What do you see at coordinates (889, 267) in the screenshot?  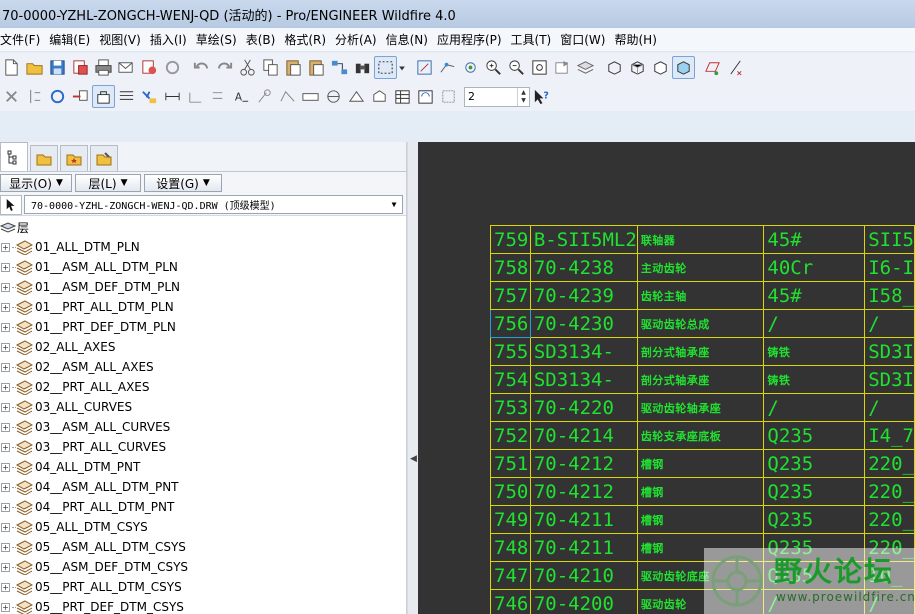 I see `bom-spec-cell: I6-I` at bounding box center [889, 267].